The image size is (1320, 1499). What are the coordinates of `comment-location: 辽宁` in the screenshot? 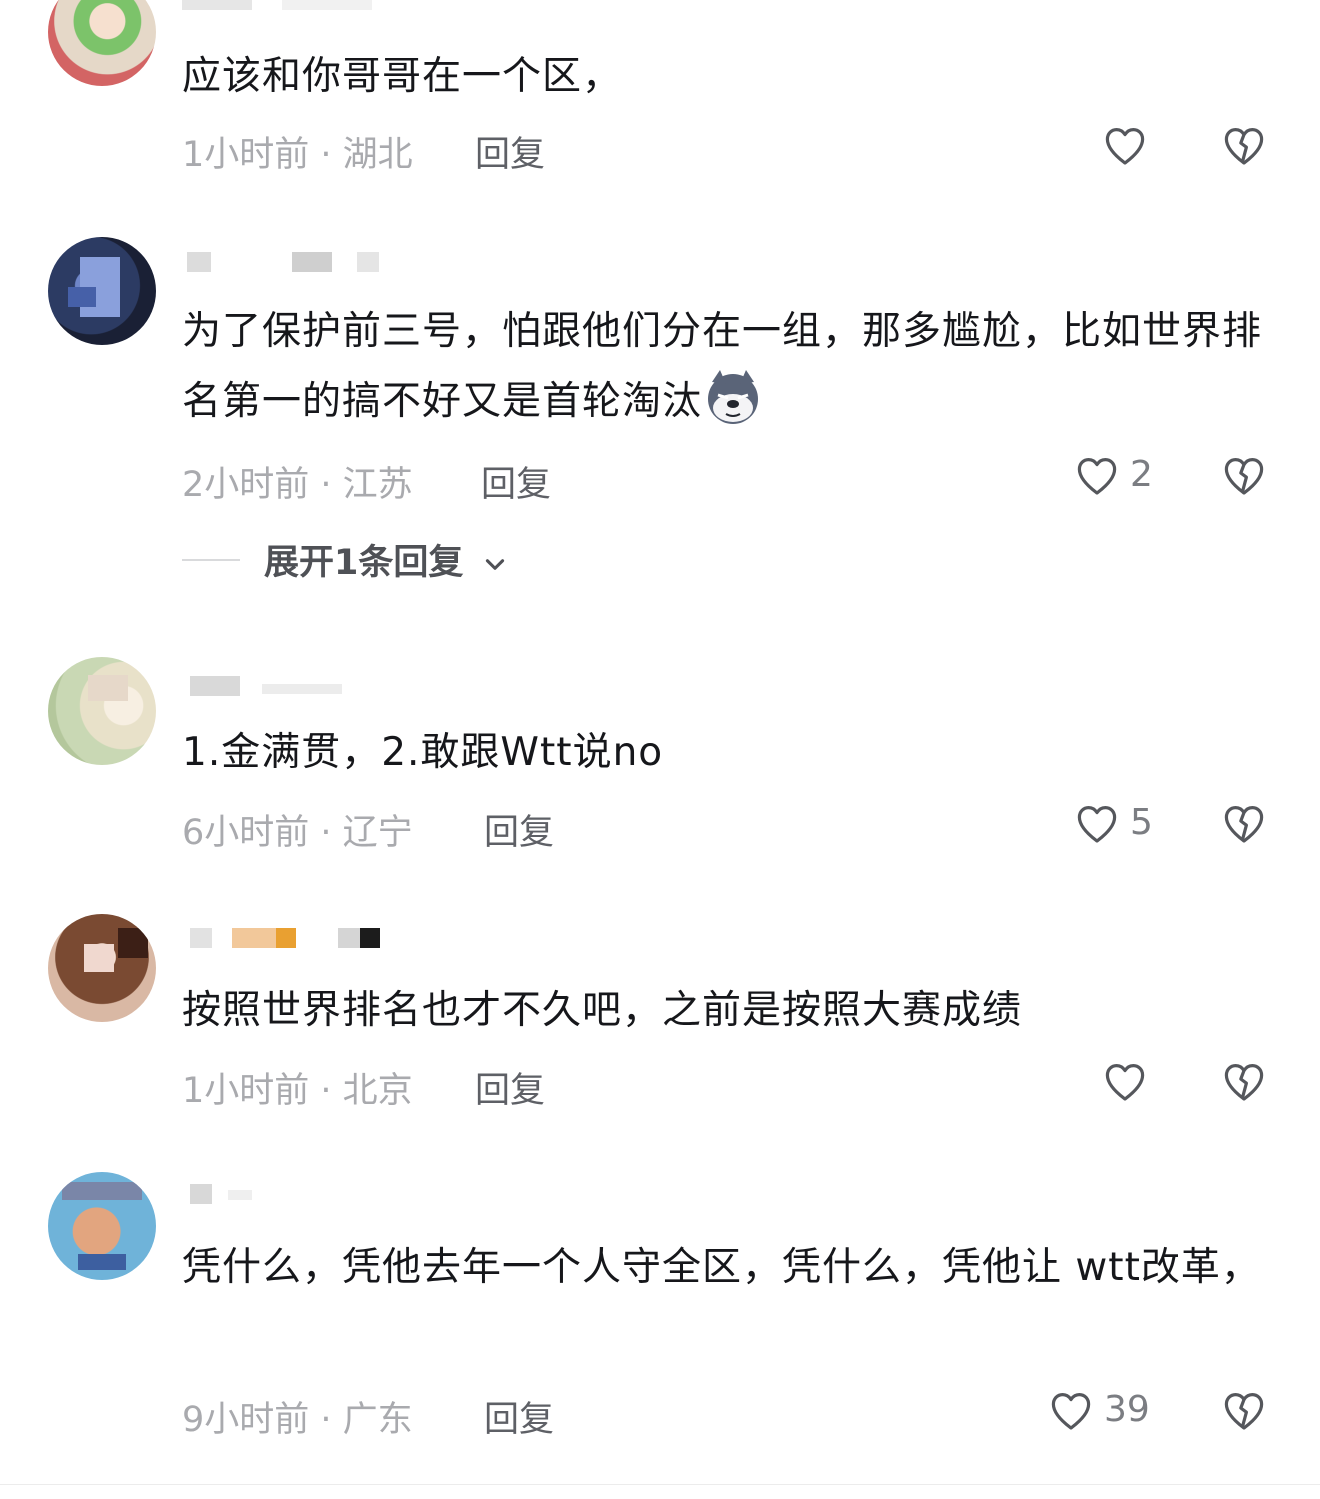 It's located at (377, 833).